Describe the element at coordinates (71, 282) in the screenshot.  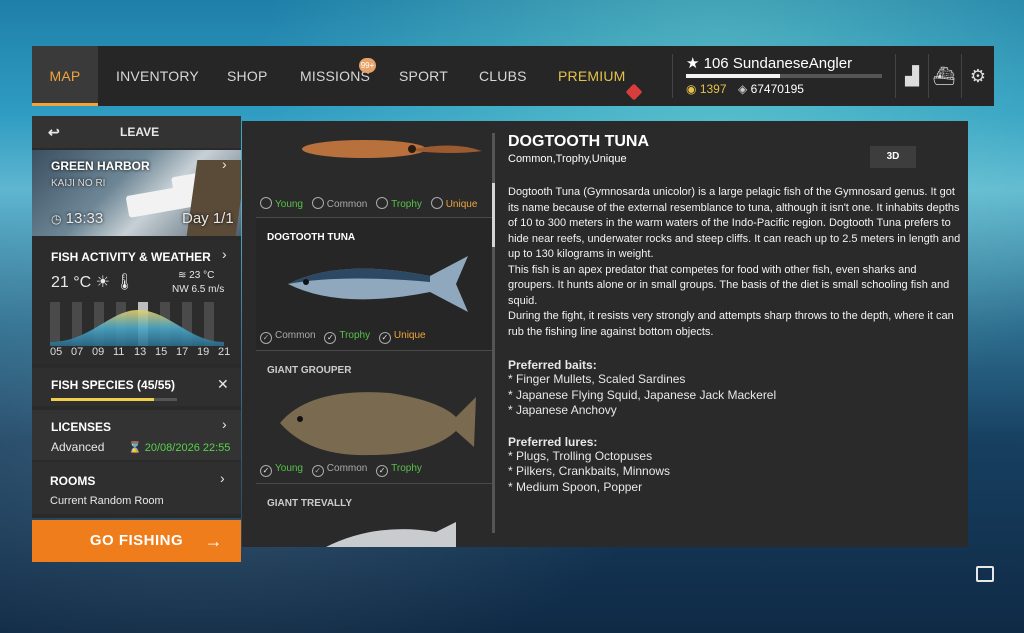
I see `air-temp-value: 21 °C` at that location.